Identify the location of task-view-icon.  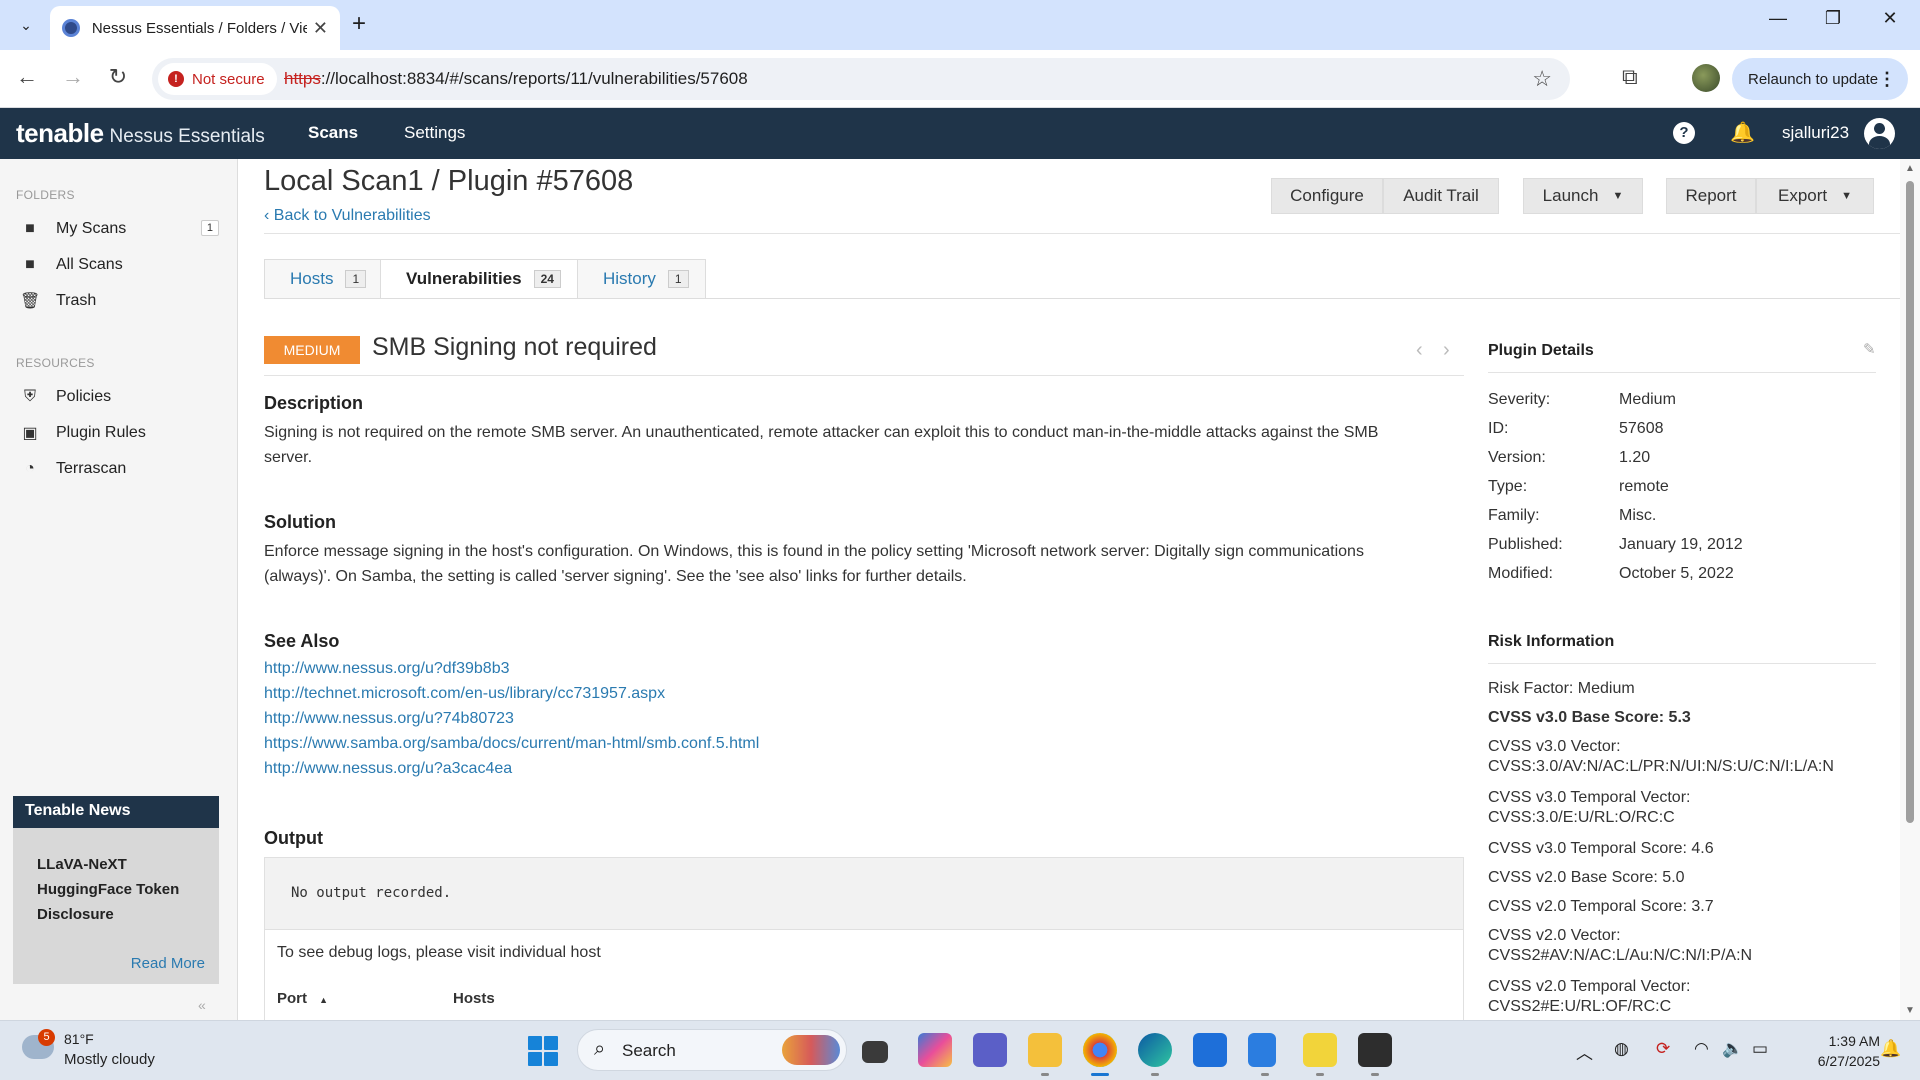
(875, 1052).